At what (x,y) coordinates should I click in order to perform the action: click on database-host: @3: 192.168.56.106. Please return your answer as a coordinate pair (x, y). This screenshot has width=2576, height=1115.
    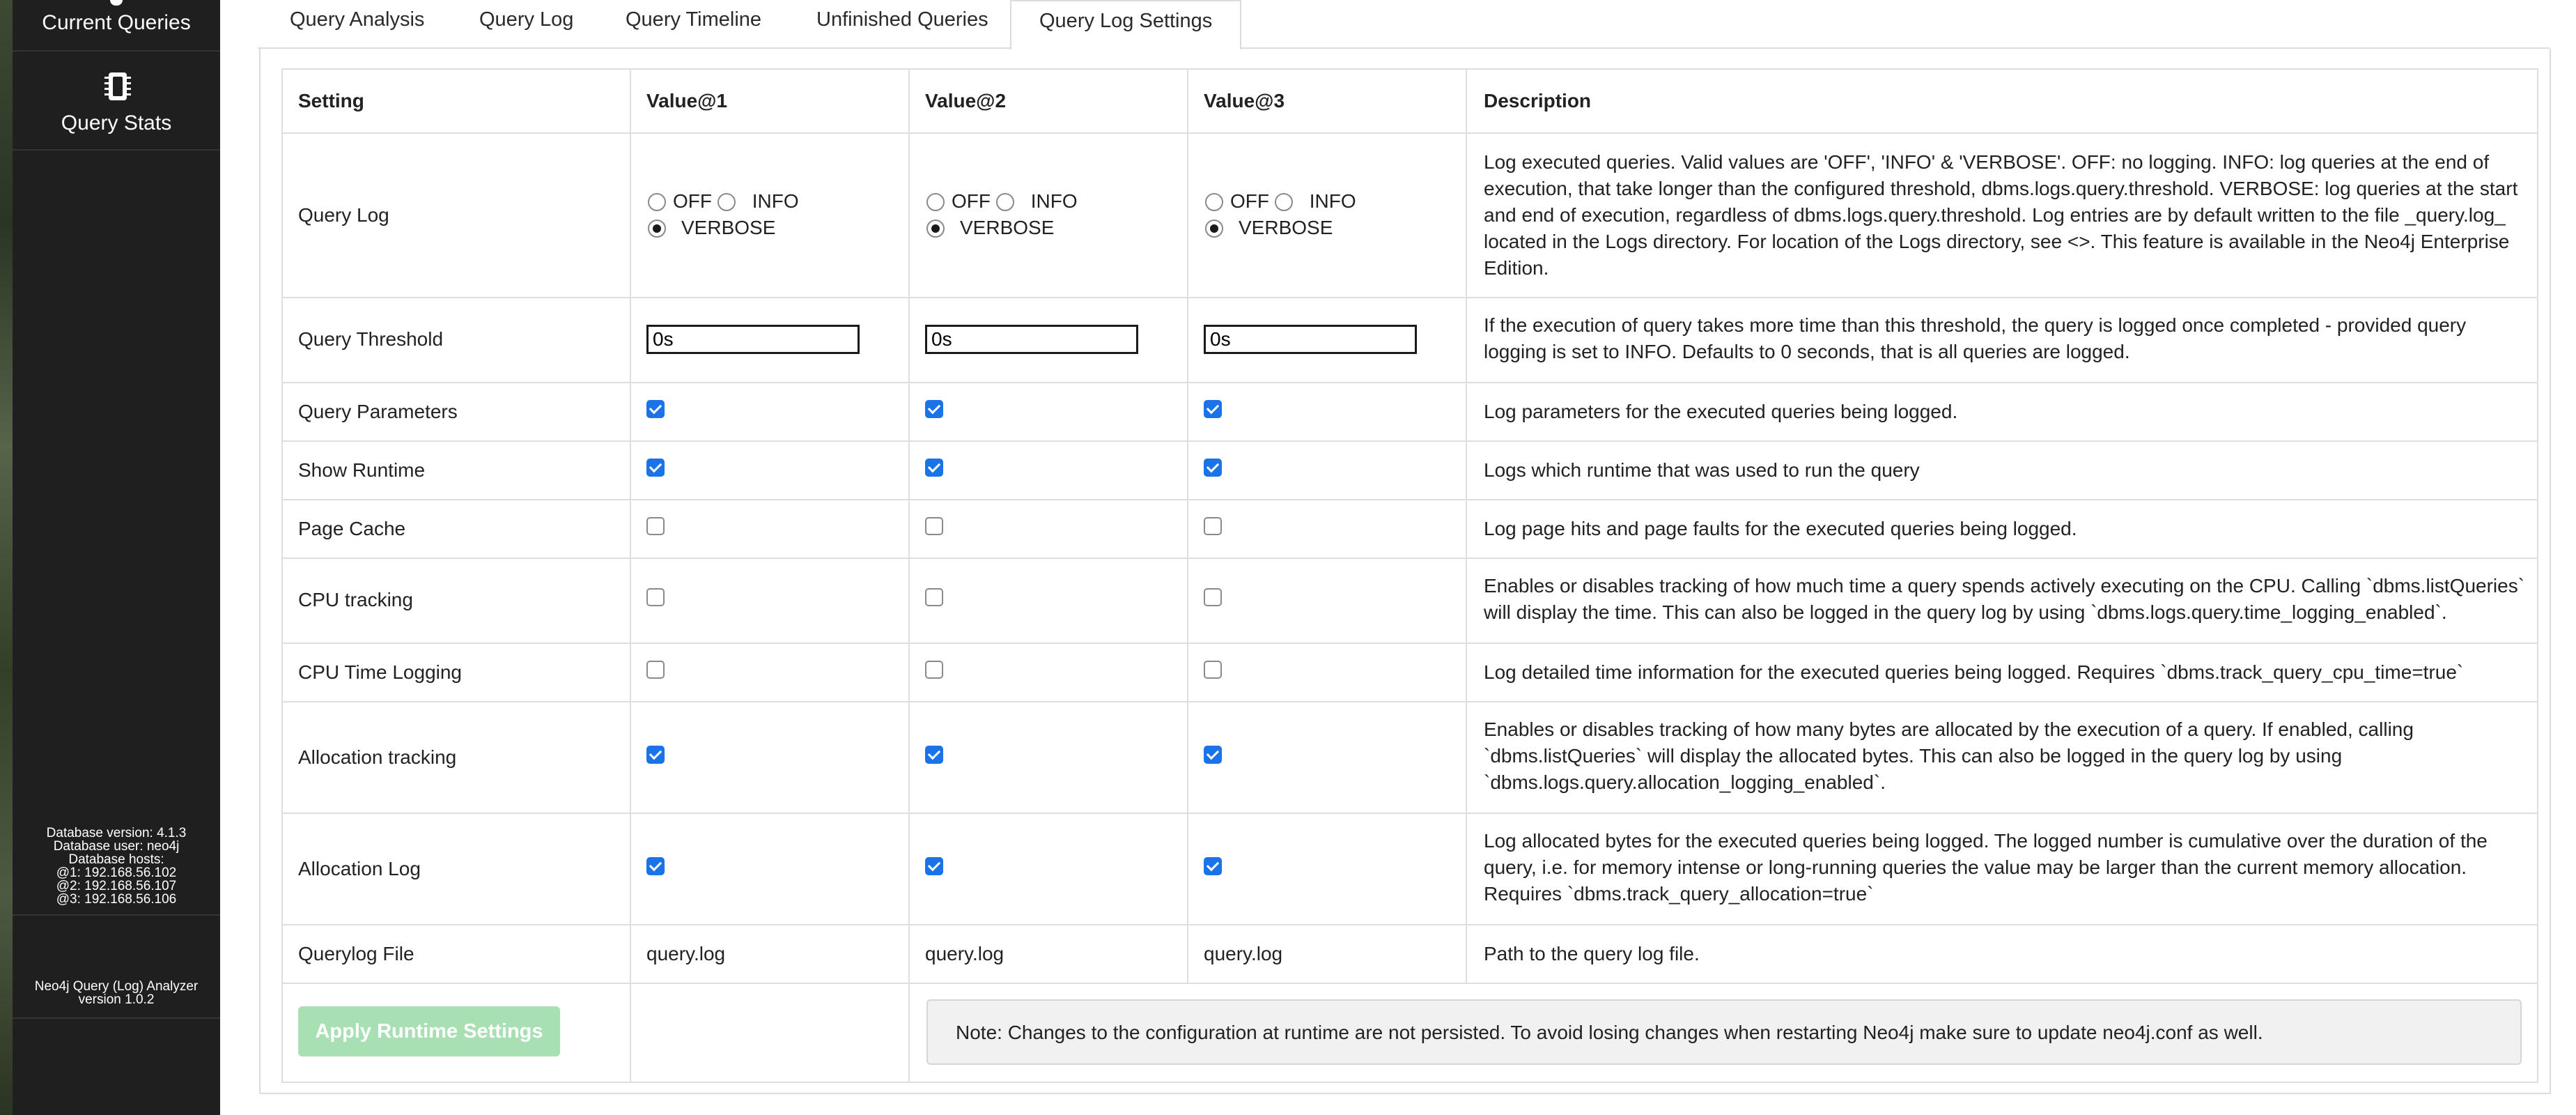
    Looking at the image, I should click on (116, 899).